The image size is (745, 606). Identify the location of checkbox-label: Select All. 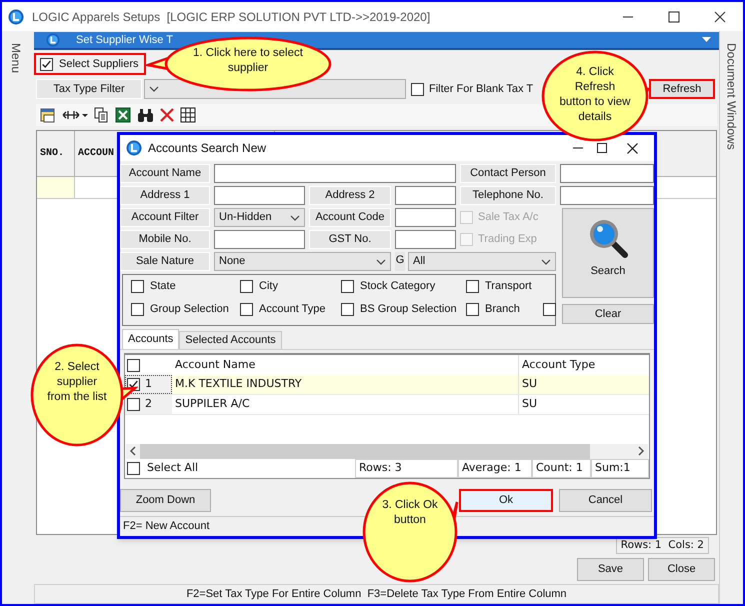
(172, 468).